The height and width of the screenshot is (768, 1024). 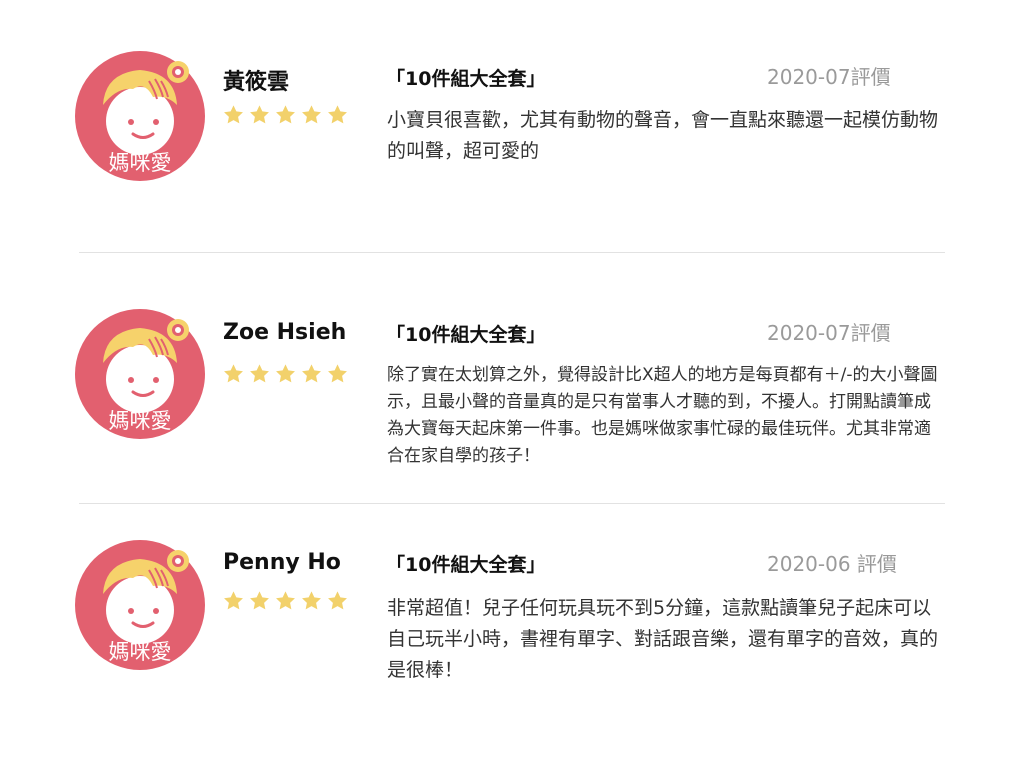 What do you see at coordinates (832, 564) in the screenshot?
I see `review-date: 2020-06 評價` at bounding box center [832, 564].